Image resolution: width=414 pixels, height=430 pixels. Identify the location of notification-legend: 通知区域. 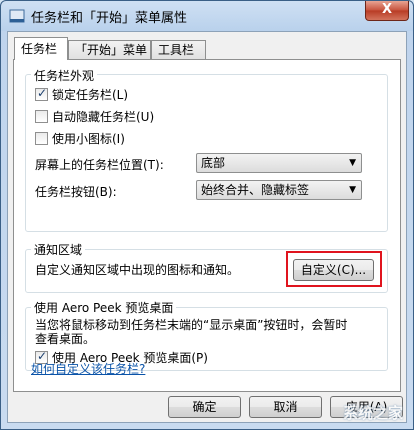
(58, 249).